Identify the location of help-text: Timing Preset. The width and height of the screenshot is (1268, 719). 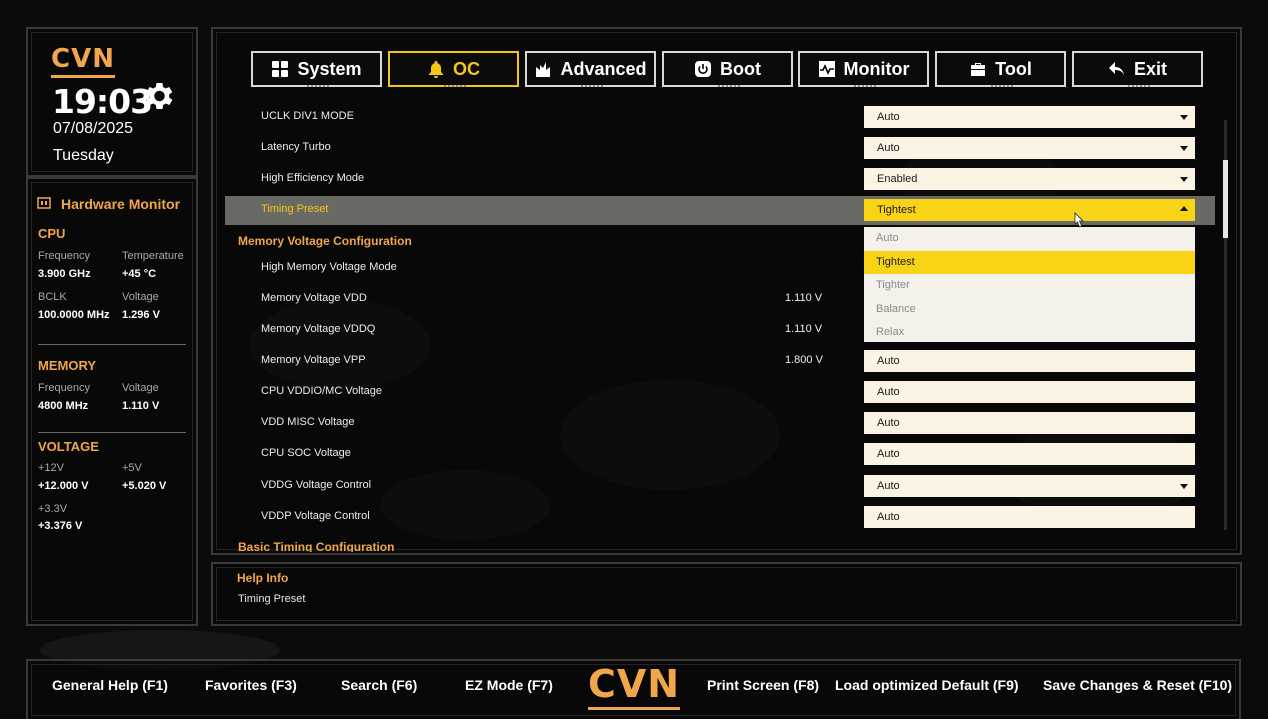
(272, 599).